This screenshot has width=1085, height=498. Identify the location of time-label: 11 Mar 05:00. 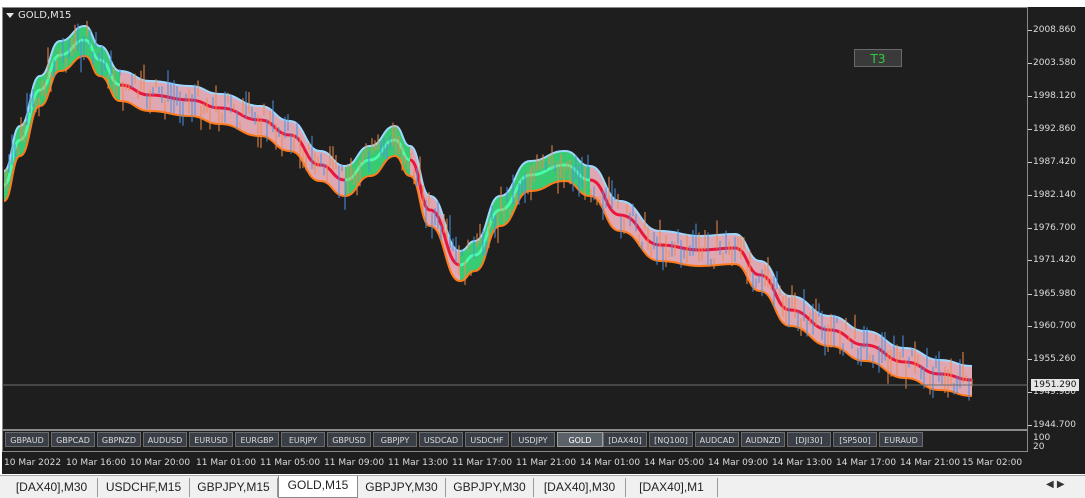
(290, 463).